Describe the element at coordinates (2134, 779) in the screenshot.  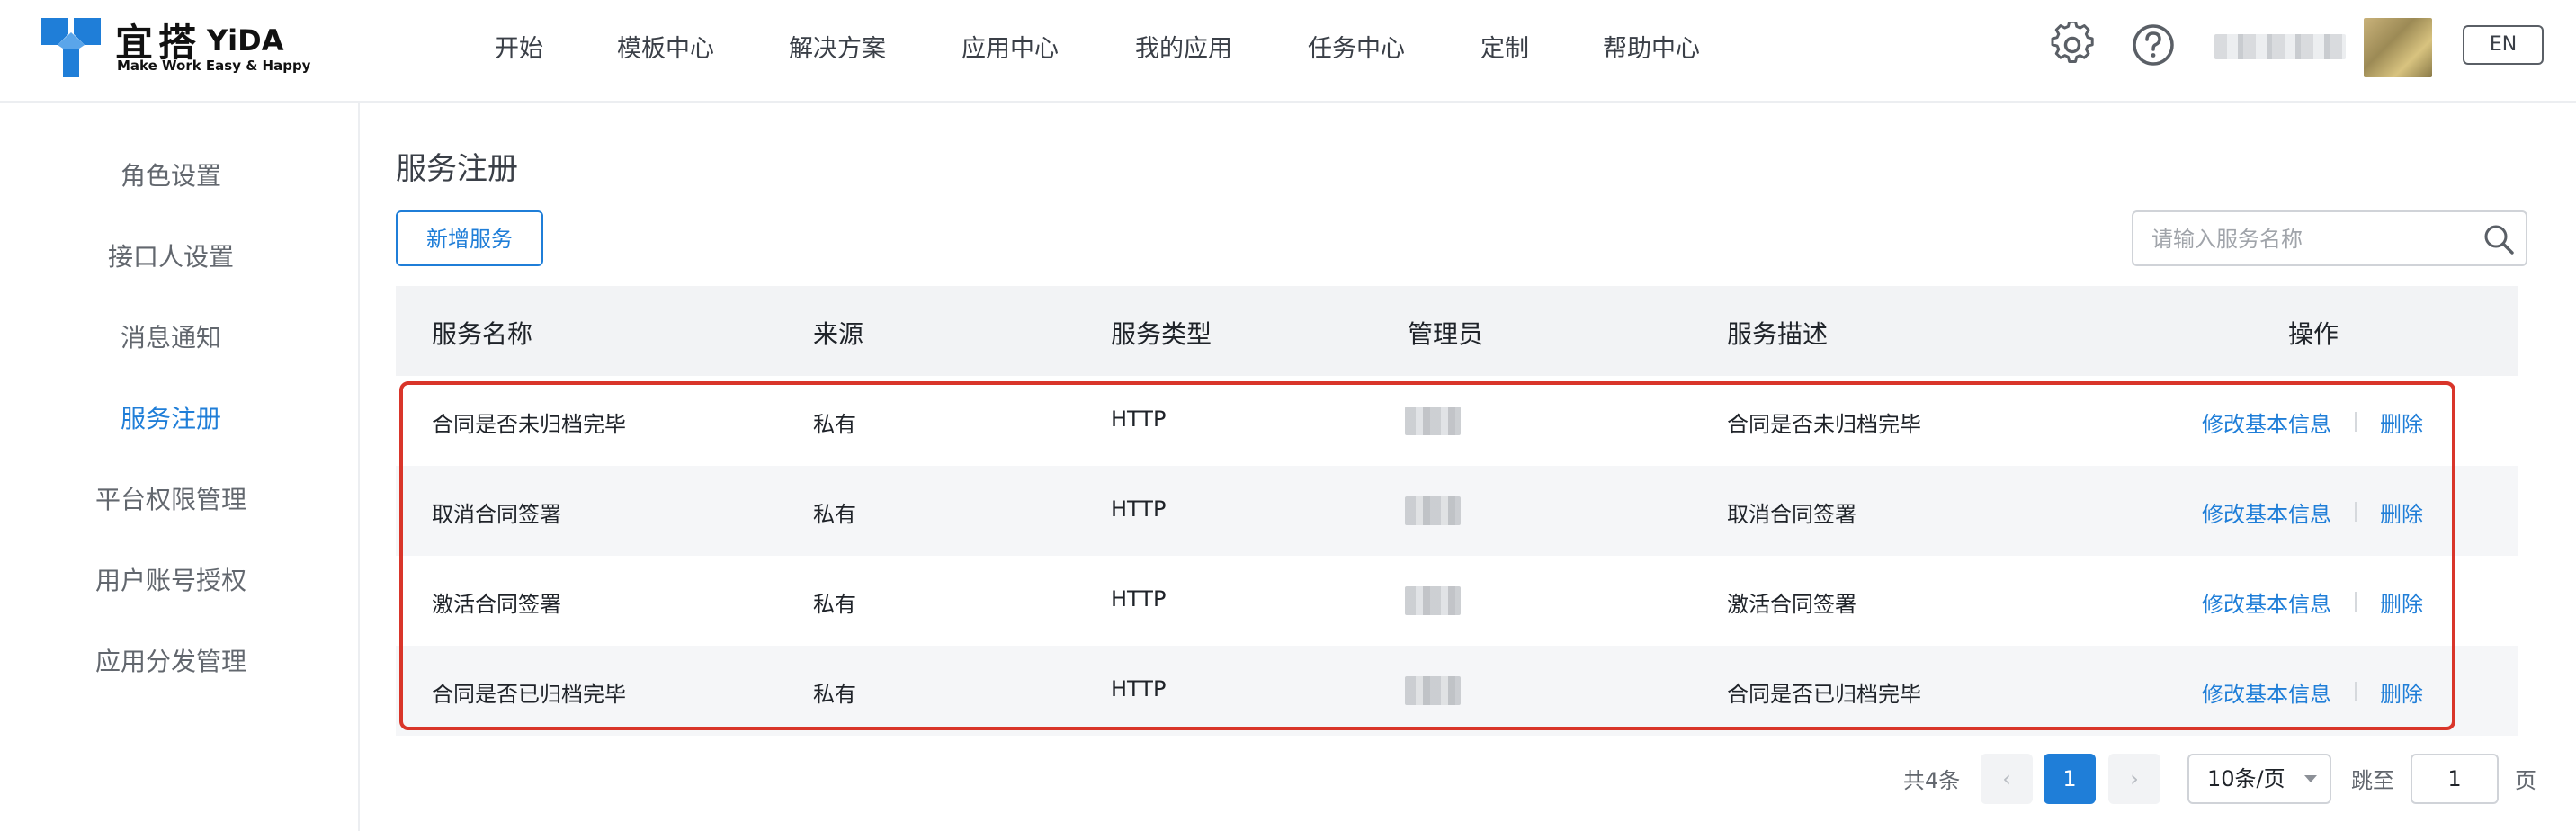
I see `pagination-next-button: ›` at that location.